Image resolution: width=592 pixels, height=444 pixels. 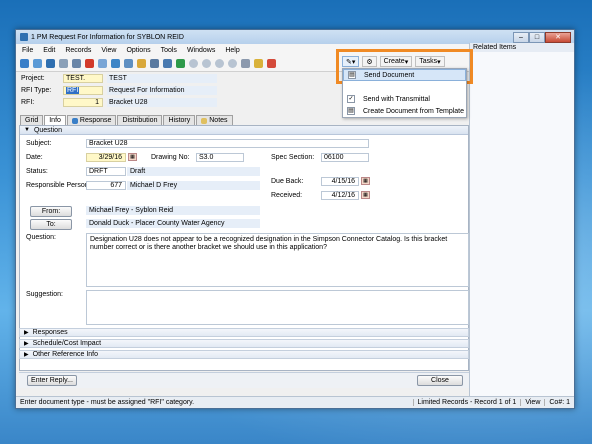 What do you see at coordinates (41, 237) in the screenshot?
I see `question-label: Question:` at bounding box center [41, 237].